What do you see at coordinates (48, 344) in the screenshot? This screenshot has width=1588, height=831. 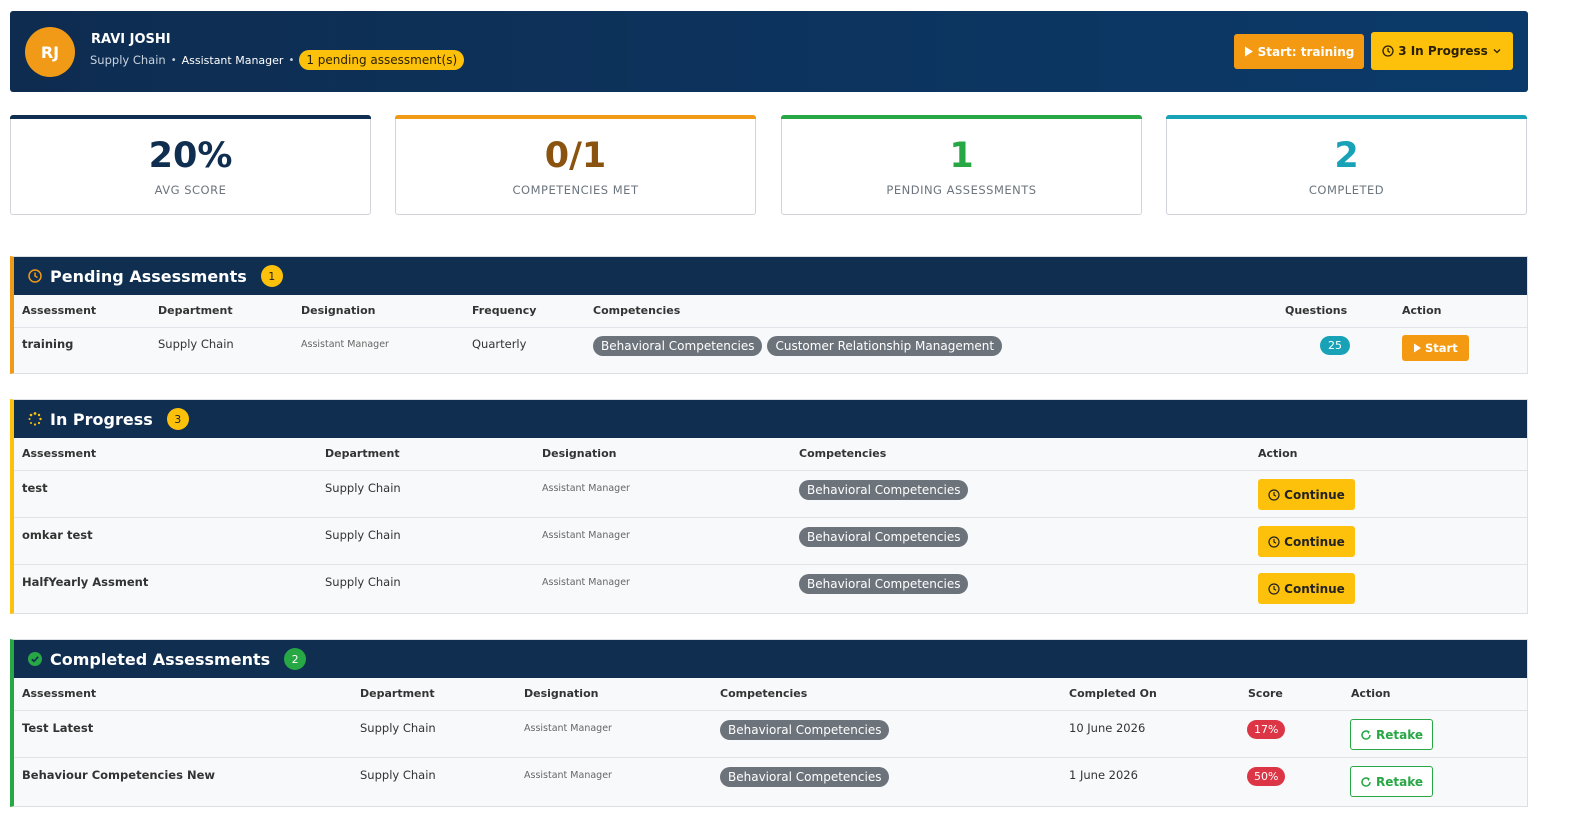 I see `assessment-name: training` at bounding box center [48, 344].